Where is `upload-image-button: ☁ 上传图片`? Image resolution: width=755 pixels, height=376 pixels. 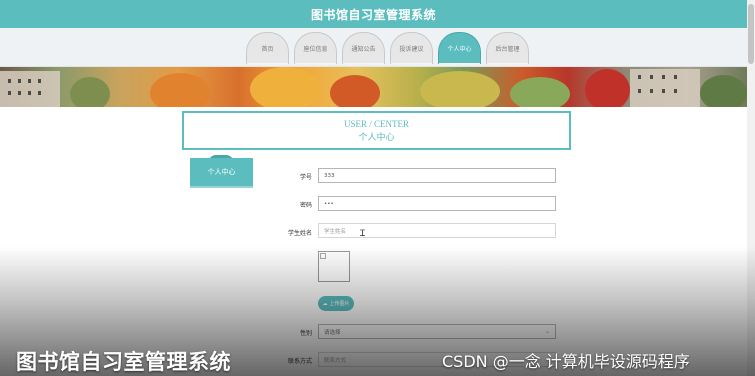
upload-image-button: ☁ 上传图片 is located at coordinates (336, 303).